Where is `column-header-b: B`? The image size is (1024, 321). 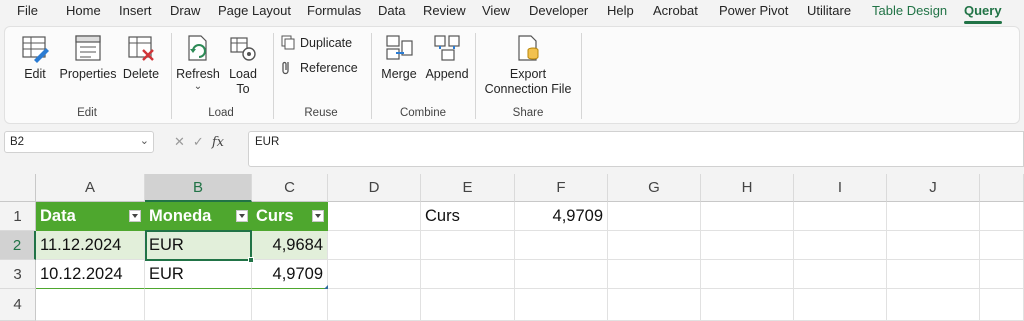 column-header-b: B is located at coordinates (198, 188).